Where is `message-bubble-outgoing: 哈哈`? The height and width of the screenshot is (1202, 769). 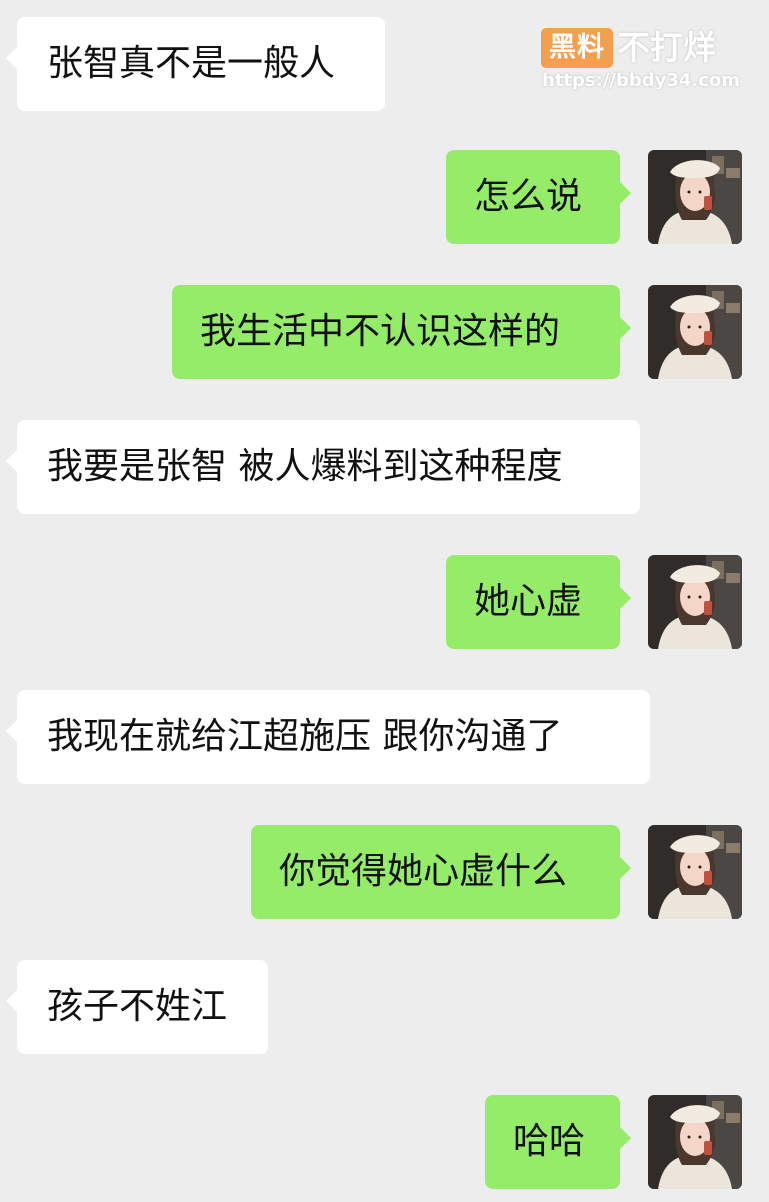
message-bubble-outgoing: 哈哈 is located at coordinates (558, 1142).